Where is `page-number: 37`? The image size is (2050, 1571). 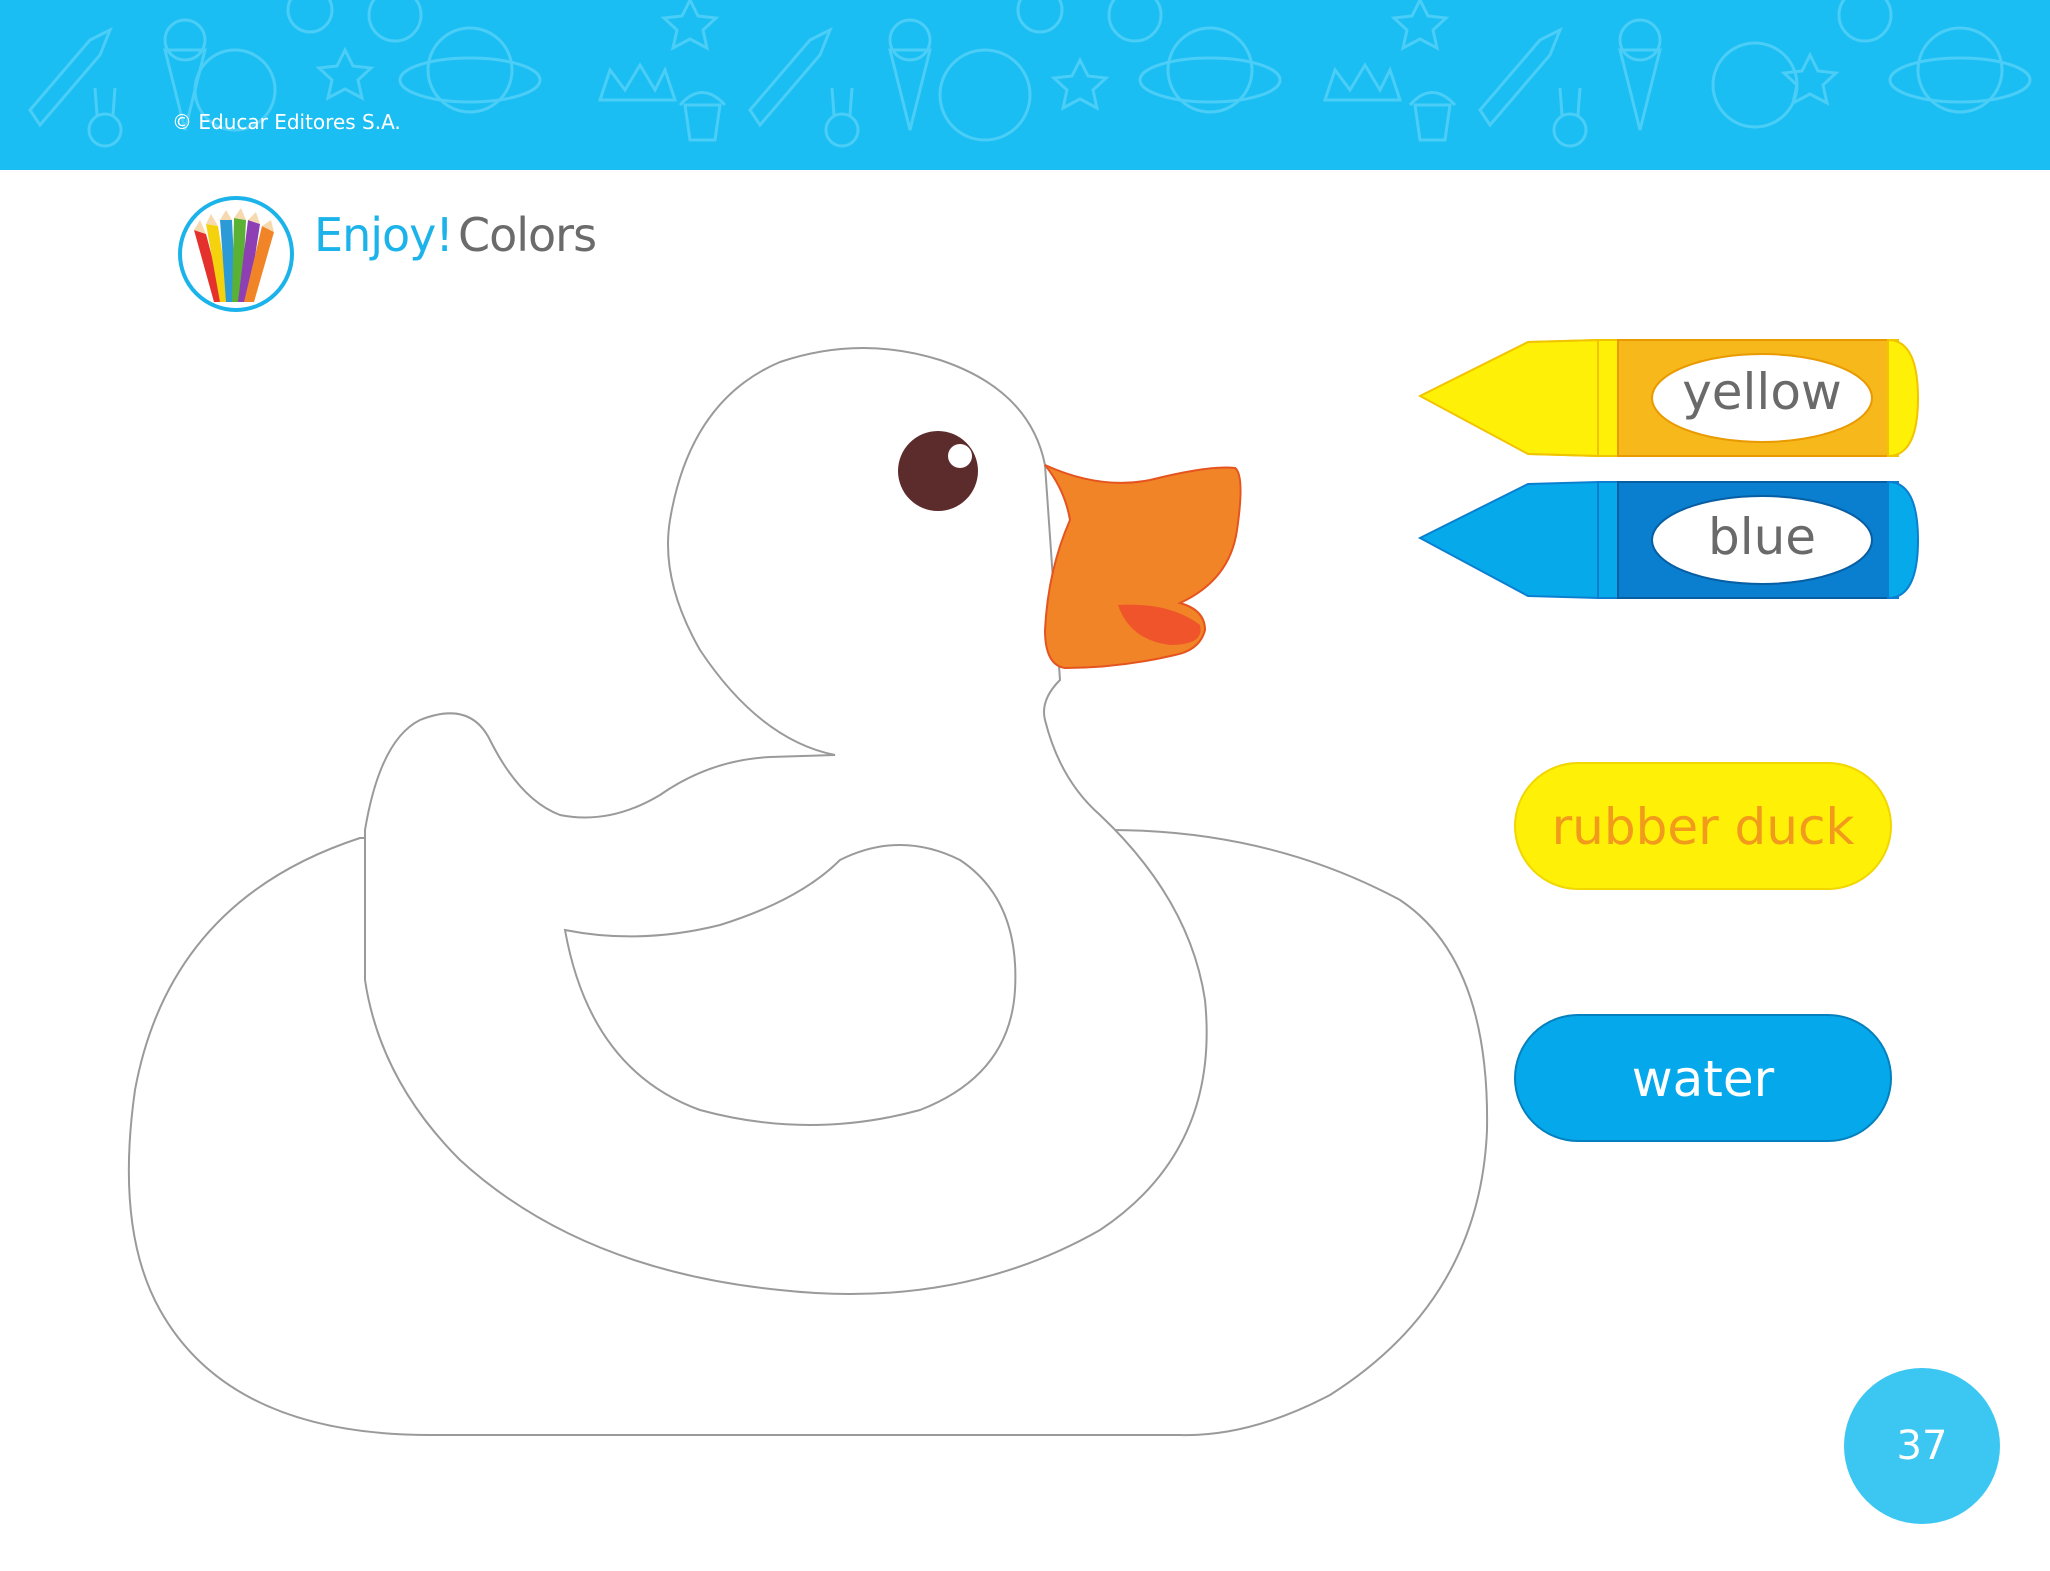 page-number: 37 is located at coordinates (1922, 1446).